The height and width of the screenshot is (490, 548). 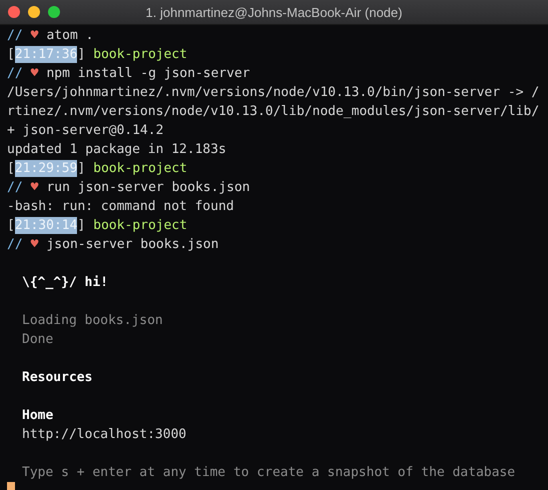 I want to click on output-line: Loading books.json, so click(x=92, y=320).